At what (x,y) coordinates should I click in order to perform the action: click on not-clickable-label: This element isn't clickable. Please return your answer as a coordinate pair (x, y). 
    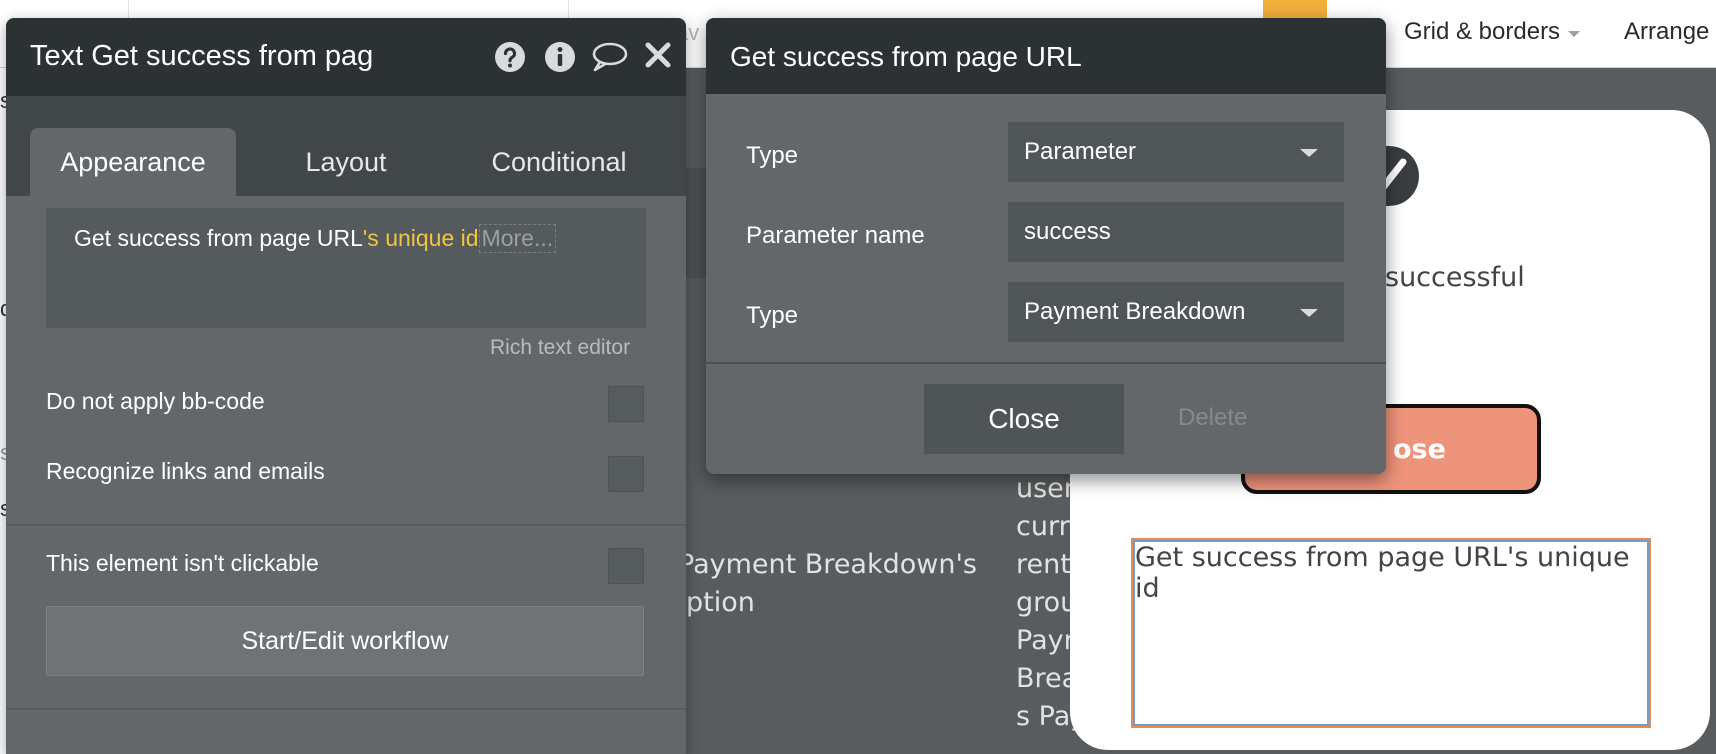
    Looking at the image, I should click on (182, 563).